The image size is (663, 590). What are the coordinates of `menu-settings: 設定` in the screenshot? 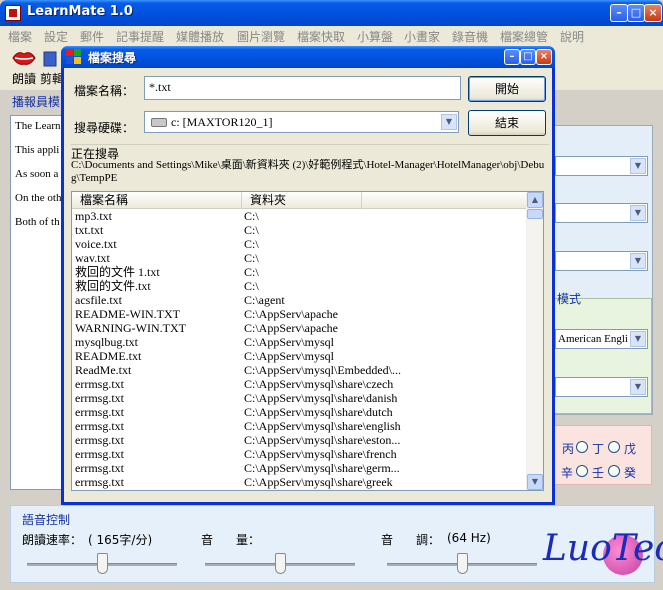 It's located at (56, 36).